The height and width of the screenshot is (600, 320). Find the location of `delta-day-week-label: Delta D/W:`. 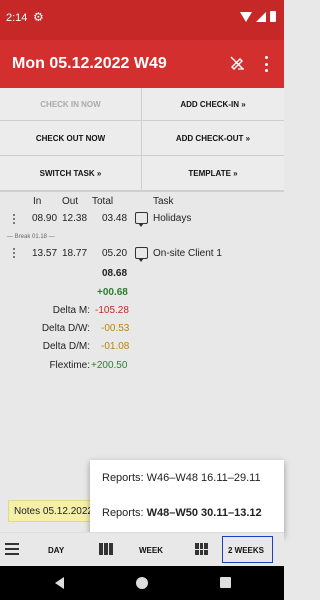

delta-day-week-label: Delta D/W: is located at coordinates (65, 328).